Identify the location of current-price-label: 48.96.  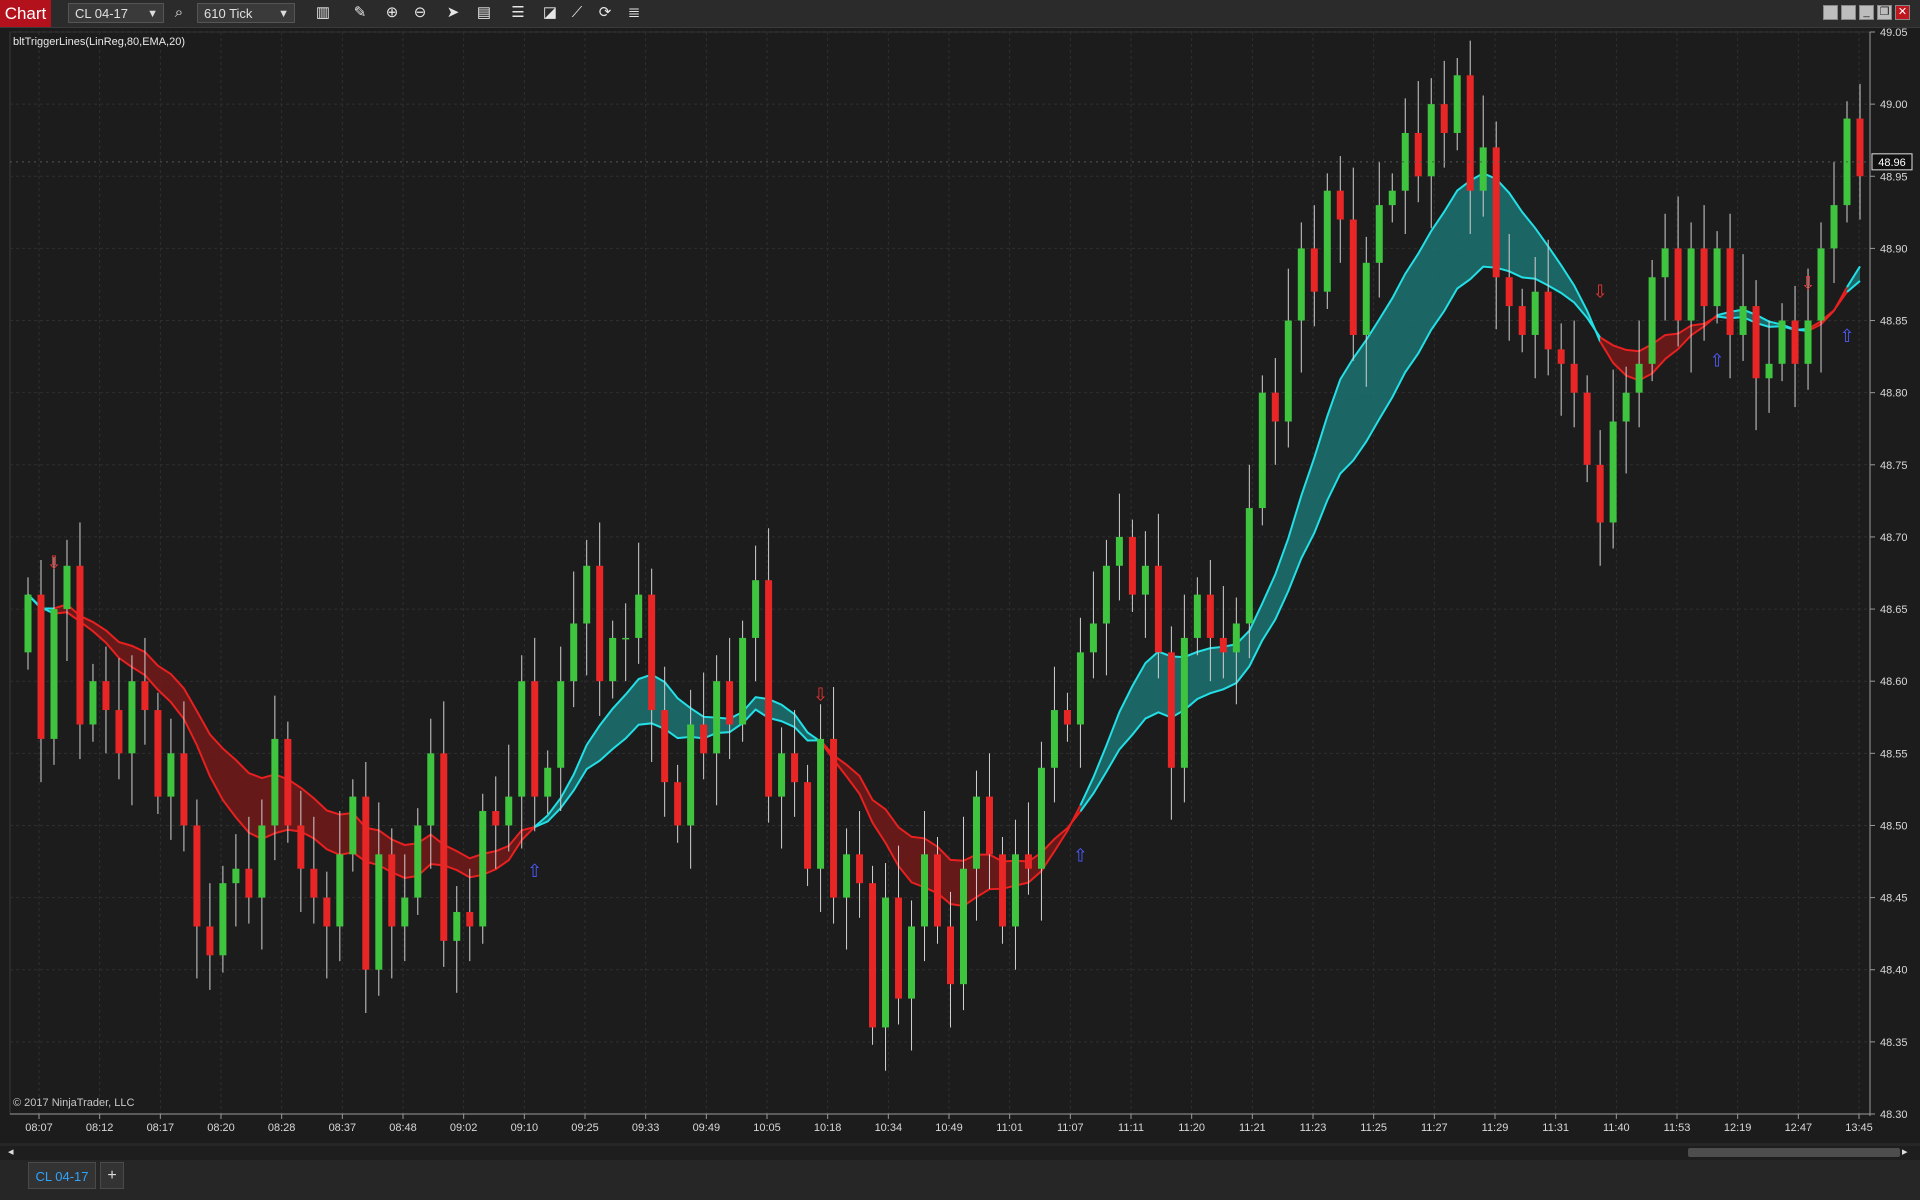
(1892, 163).